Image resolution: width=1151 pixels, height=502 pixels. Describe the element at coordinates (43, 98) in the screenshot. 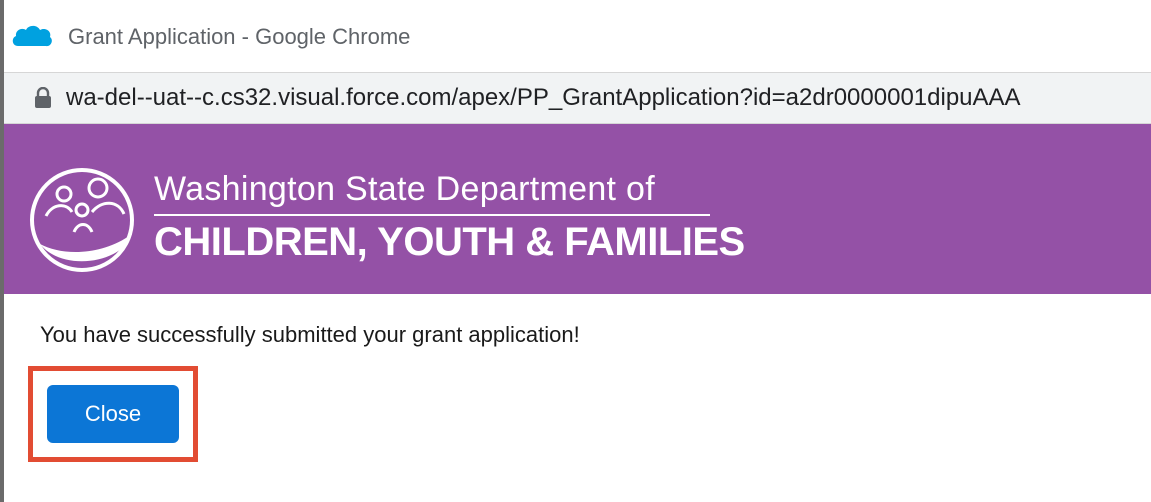

I see `lock-icon` at that location.